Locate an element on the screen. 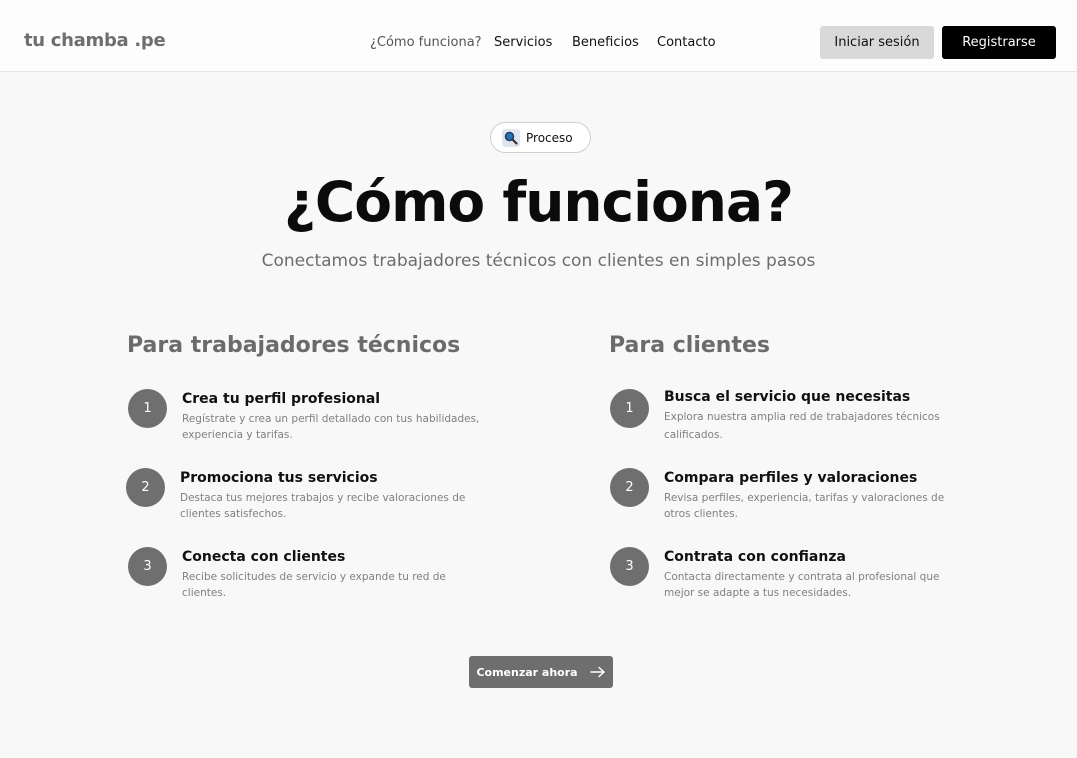  start-now-button: Comenzar ahora is located at coordinates (541, 672).